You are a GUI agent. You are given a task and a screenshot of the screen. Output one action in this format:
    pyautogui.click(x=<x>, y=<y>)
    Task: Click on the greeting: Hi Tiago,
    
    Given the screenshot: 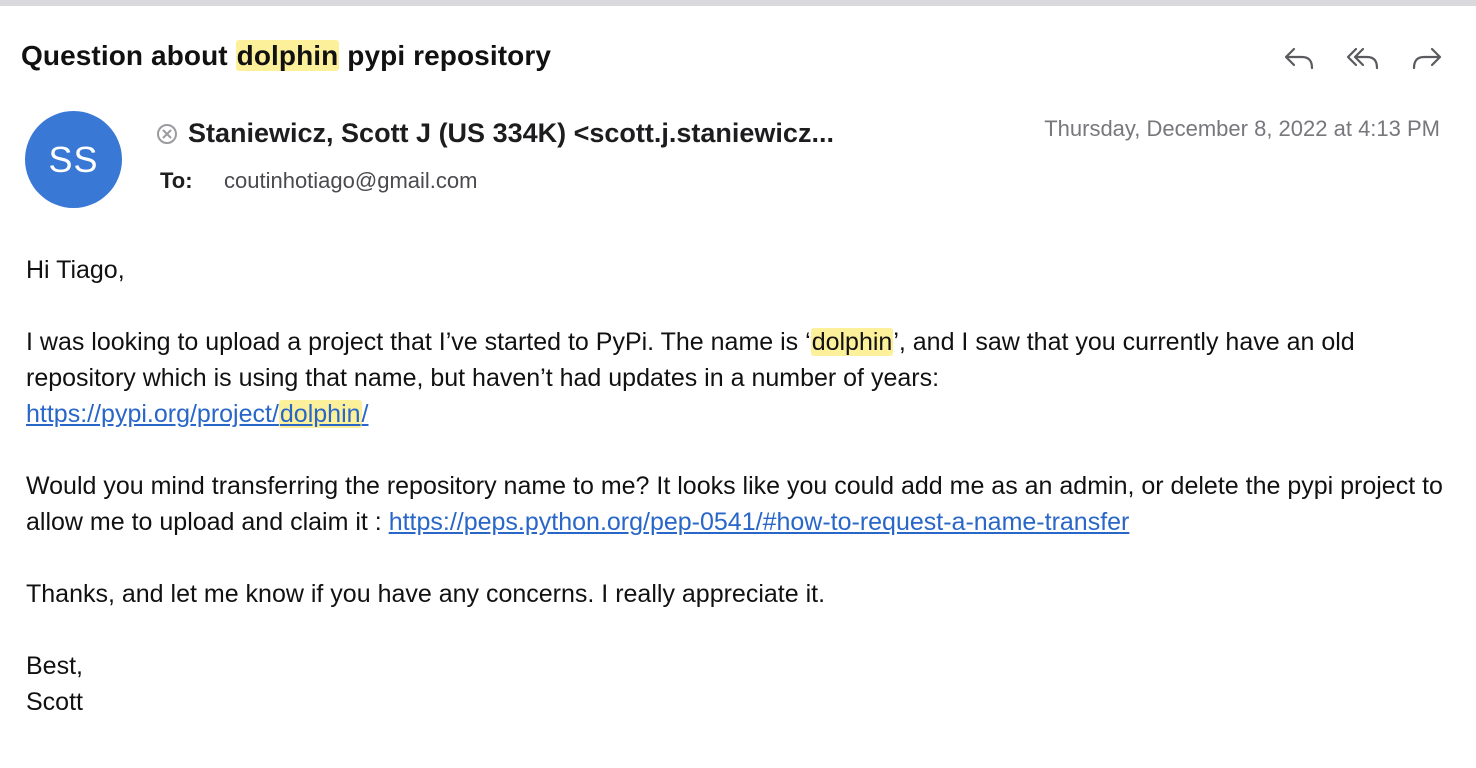 What is the action you would take?
    pyautogui.click(x=75, y=270)
    